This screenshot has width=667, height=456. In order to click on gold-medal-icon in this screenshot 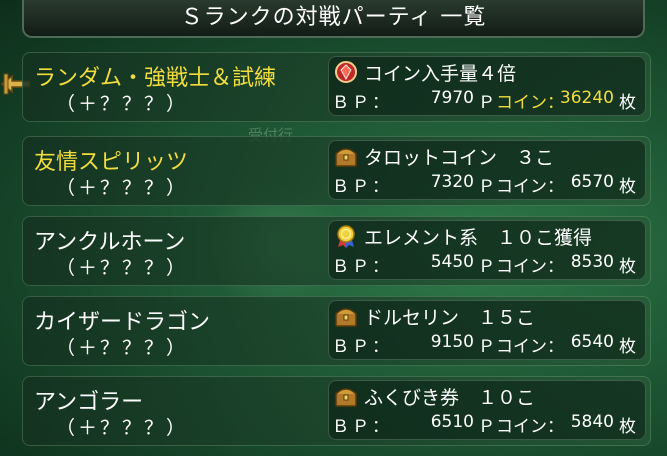, I will do `click(346, 236)`.